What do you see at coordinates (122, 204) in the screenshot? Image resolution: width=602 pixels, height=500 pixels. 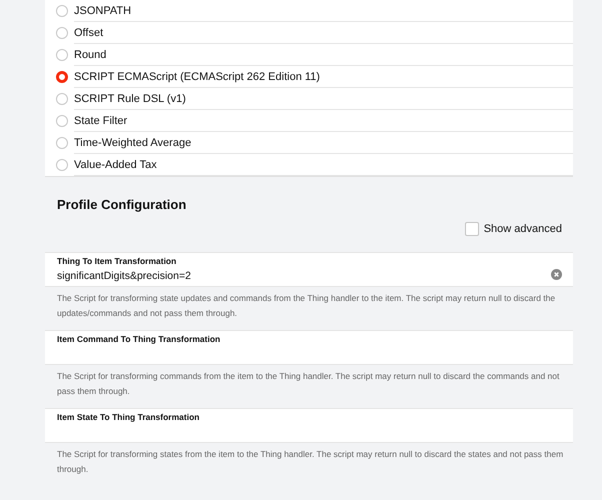 I see `section-title: Profile Configuration` at bounding box center [122, 204].